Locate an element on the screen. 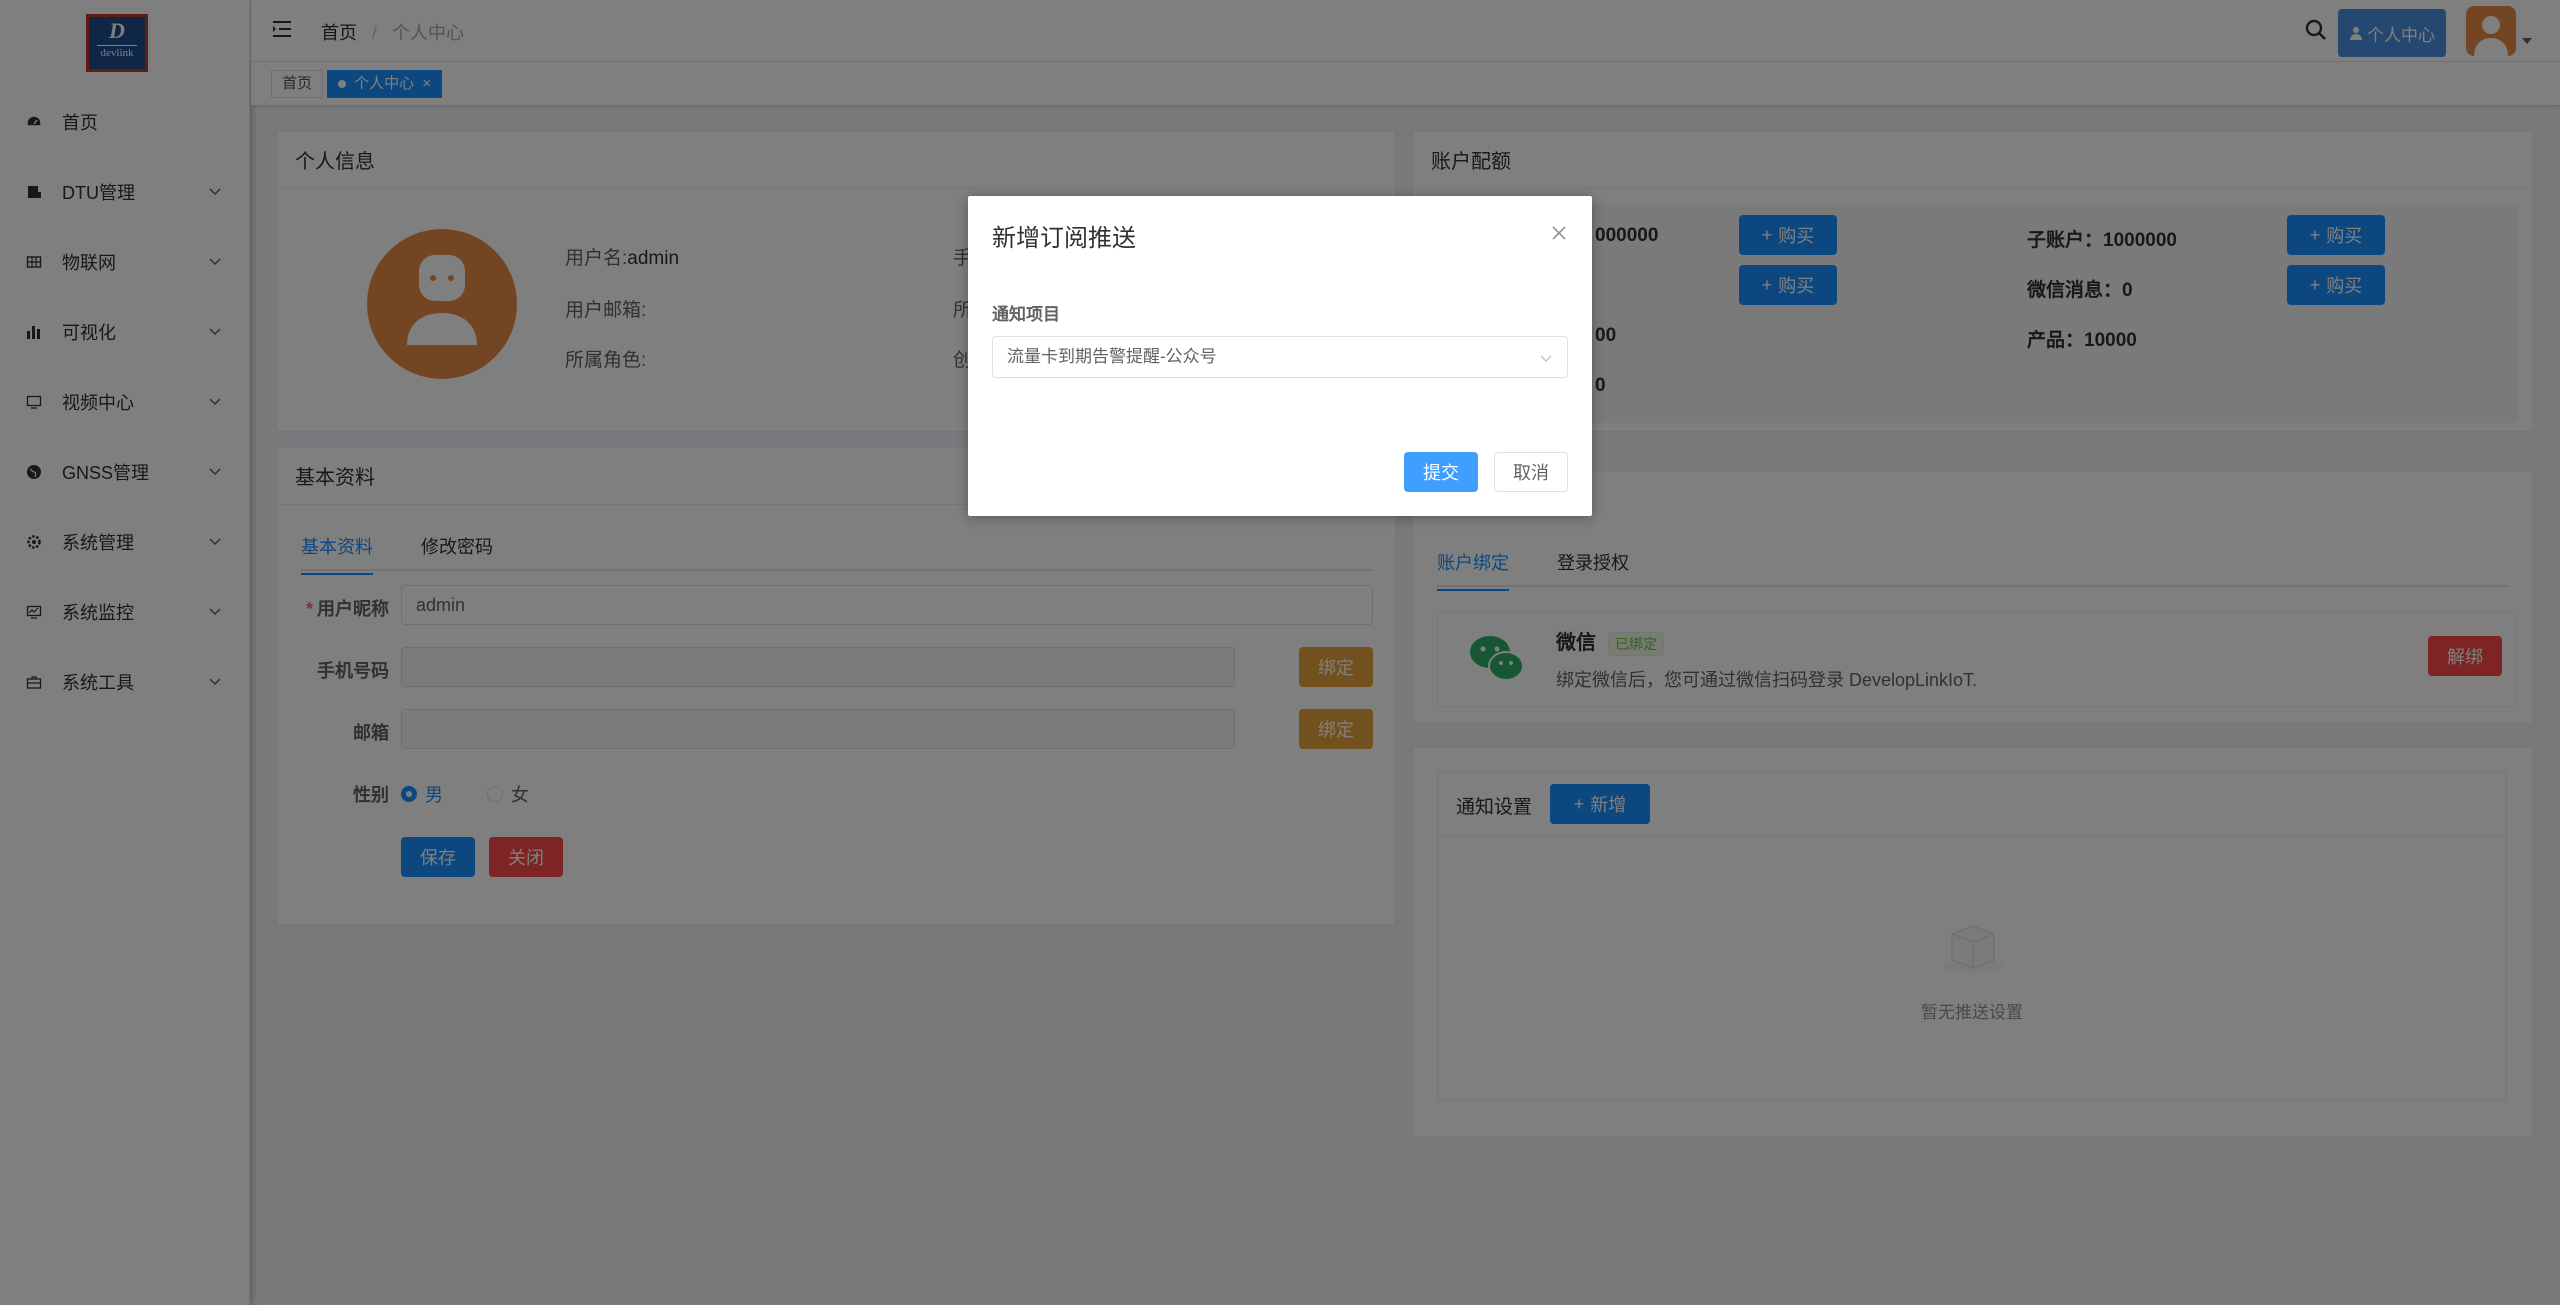 The width and height of the screenshot is (2560, 1305). chevron-down-icon is located at coordinates (1546, 359).